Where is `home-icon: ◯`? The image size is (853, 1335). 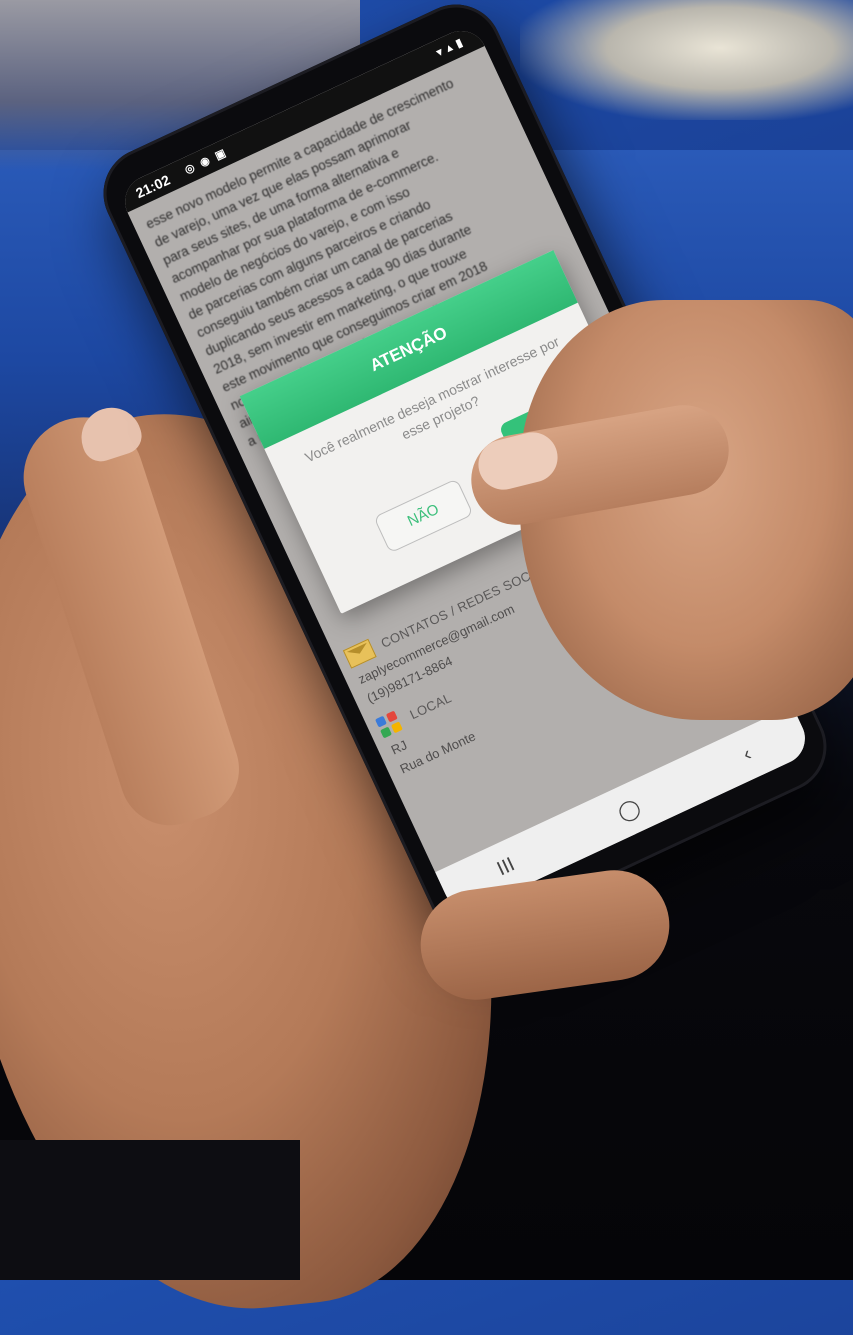
home-icon: ◯ is located at coordinates (628, 810).